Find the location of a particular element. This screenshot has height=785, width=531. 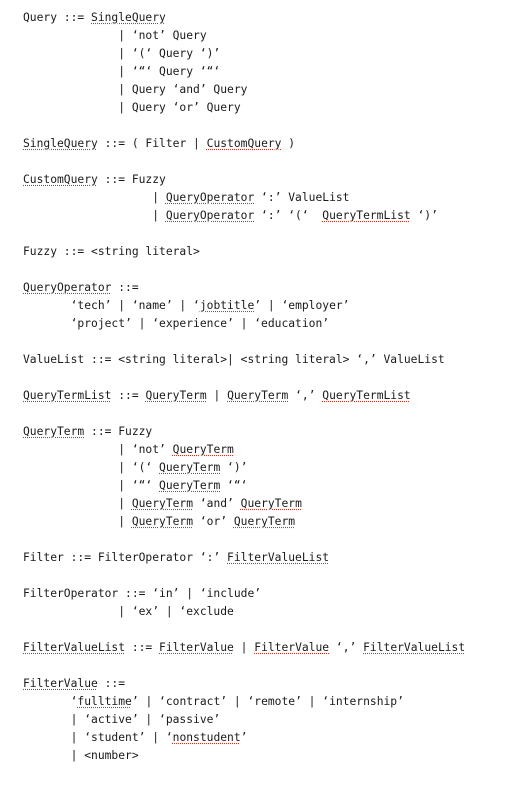

grammar-text: ’ is located at coordinates (244, 737).